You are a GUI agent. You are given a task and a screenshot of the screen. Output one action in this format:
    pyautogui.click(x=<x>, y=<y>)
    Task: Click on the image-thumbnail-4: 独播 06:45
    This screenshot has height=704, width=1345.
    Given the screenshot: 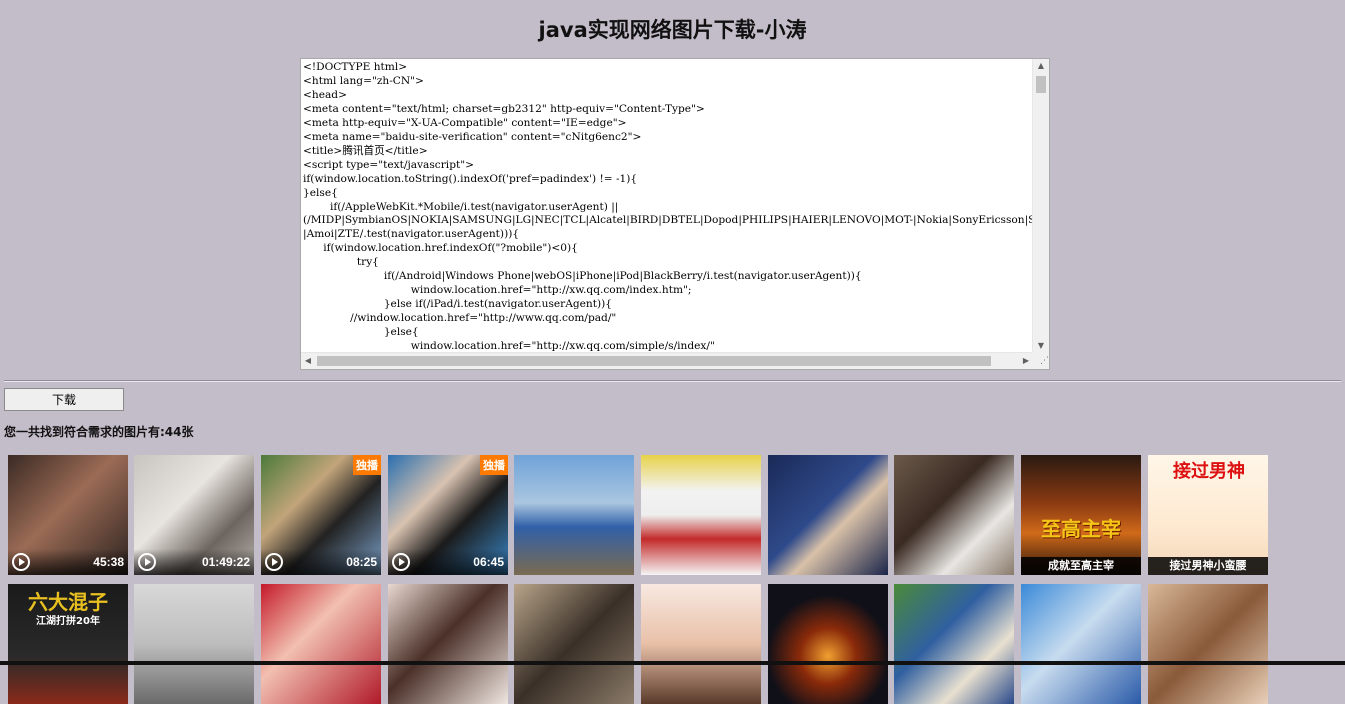 What is the action you would take?
    pyautogui.click(x=448, y=515)
    